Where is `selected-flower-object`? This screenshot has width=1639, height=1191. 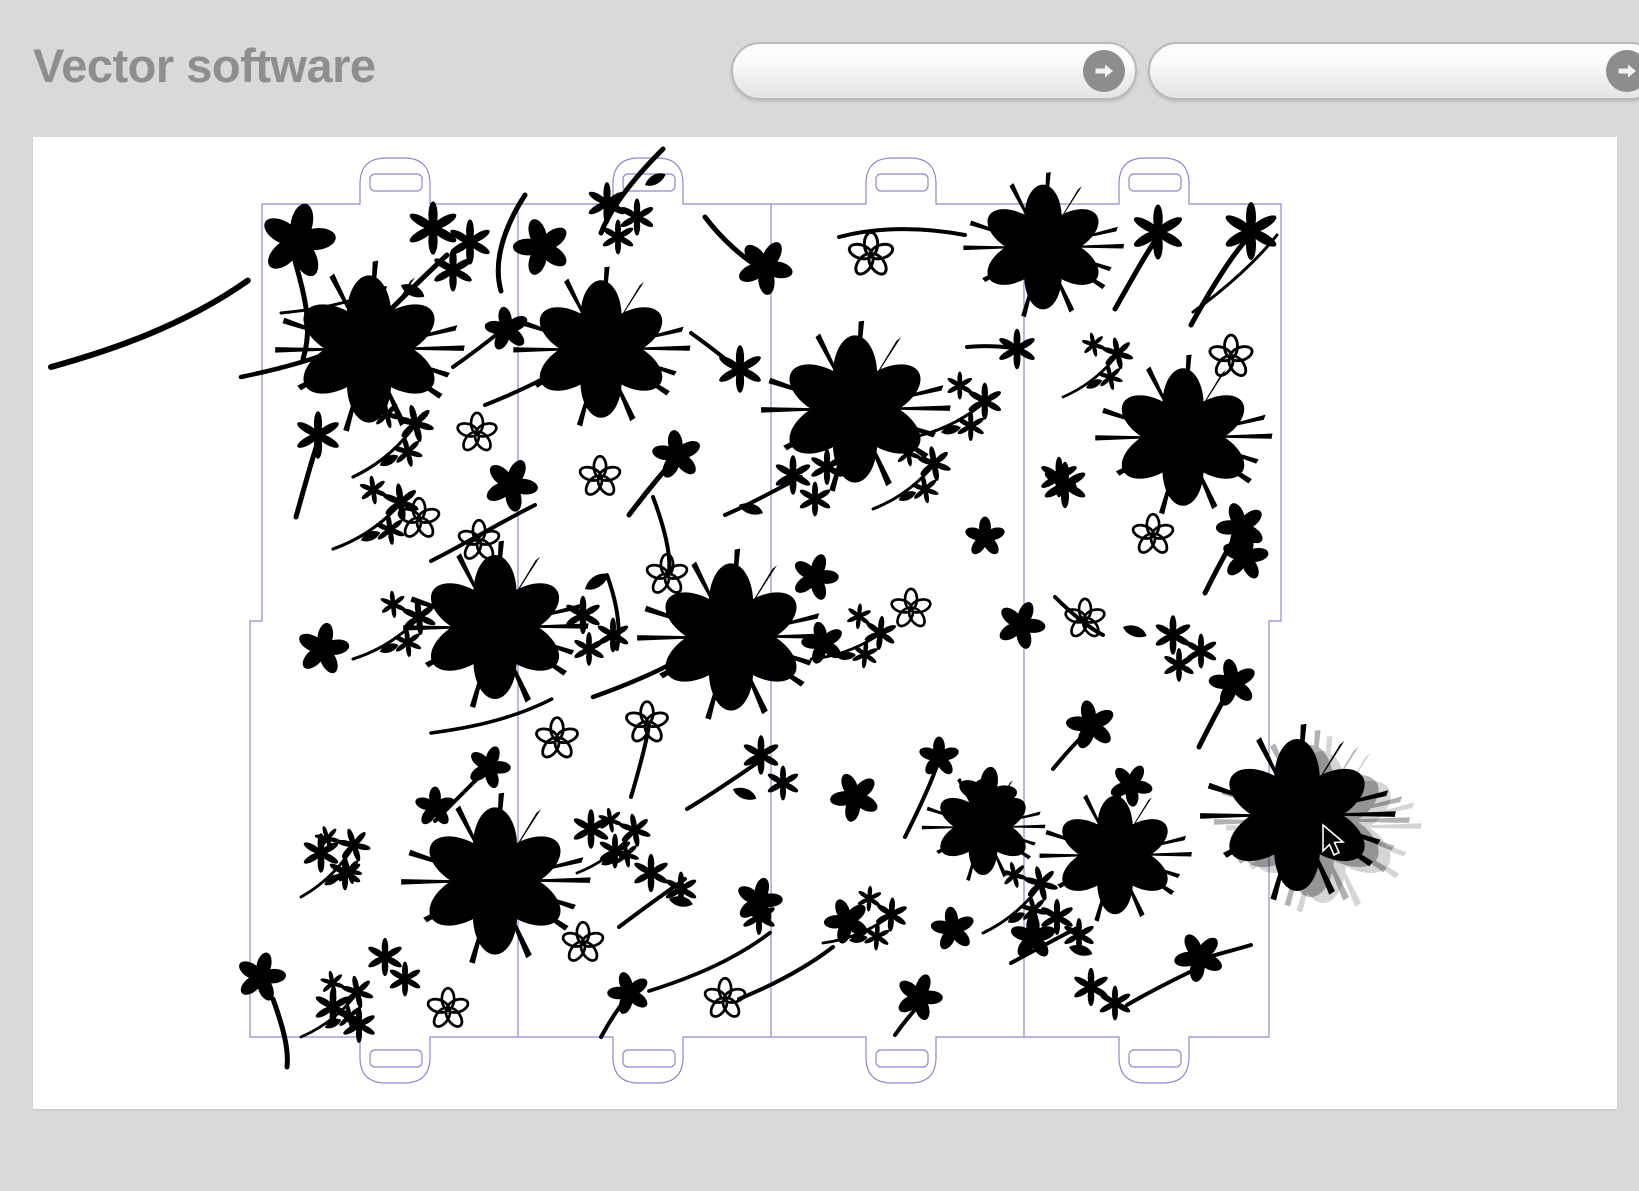
selected-flower-object is located at coordinates (1311, 818).